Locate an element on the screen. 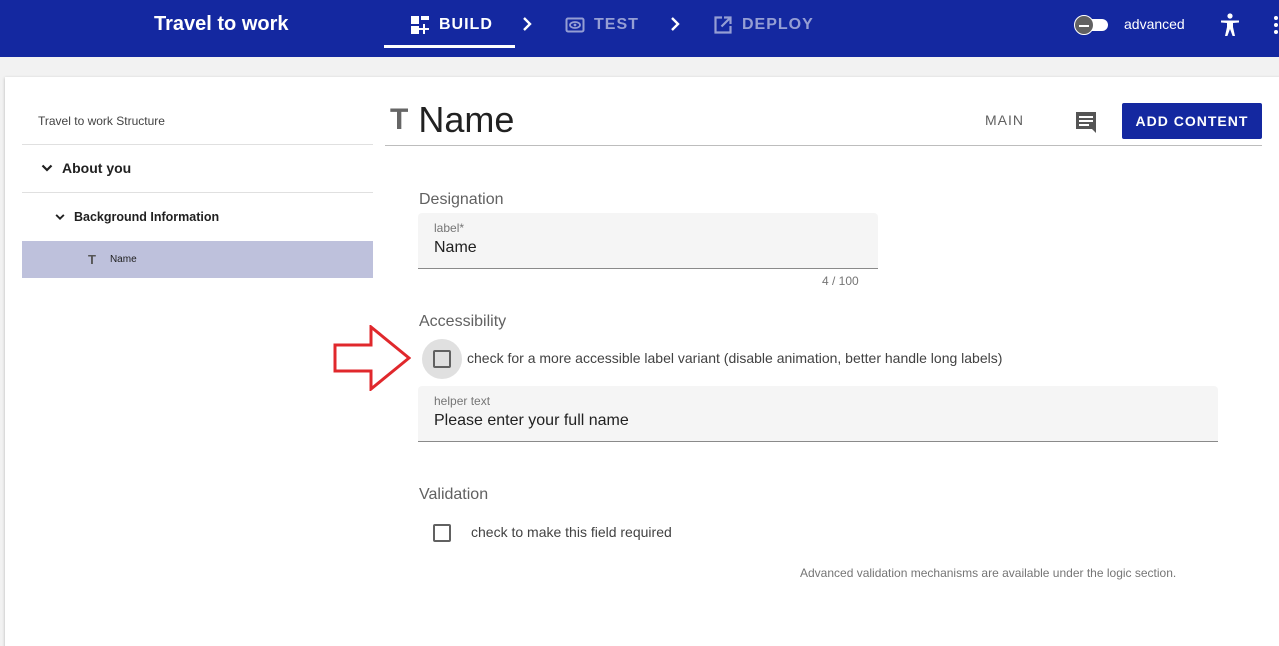  sidebar-item-name: T Name is located at coordinates (197, 259).